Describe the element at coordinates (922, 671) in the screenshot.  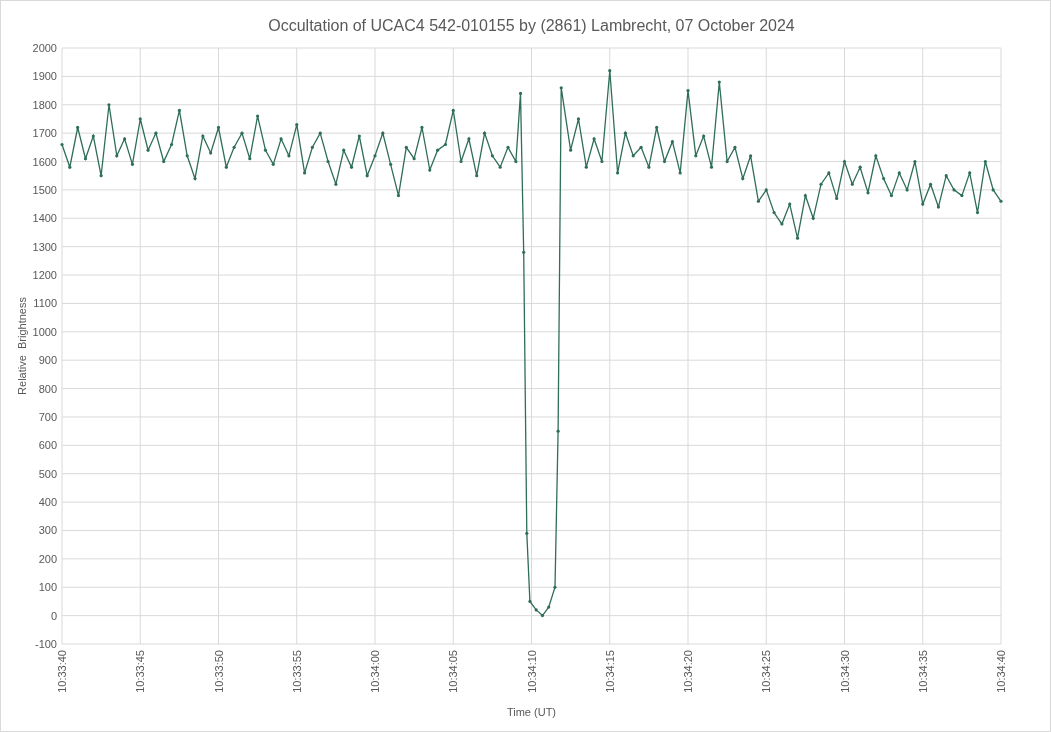
I see `axis-tick-label: 10:34:35` at that location.